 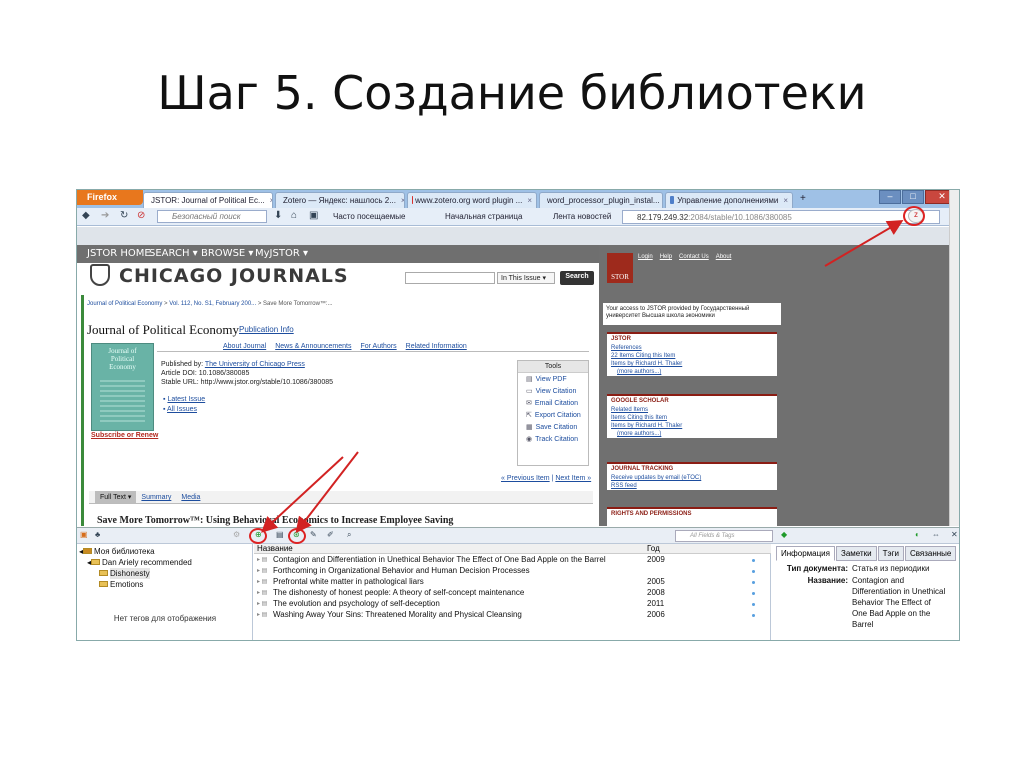 I want to click on arrow-to-zotero-icon, so click(x=864, y=243).